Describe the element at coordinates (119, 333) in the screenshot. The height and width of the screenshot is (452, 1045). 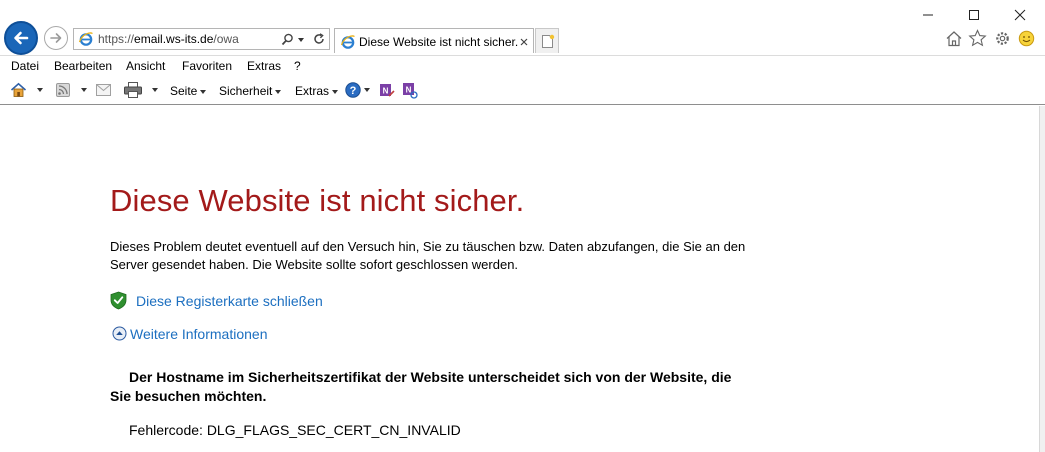
I see `expand-up-arrow-icon` at that location.